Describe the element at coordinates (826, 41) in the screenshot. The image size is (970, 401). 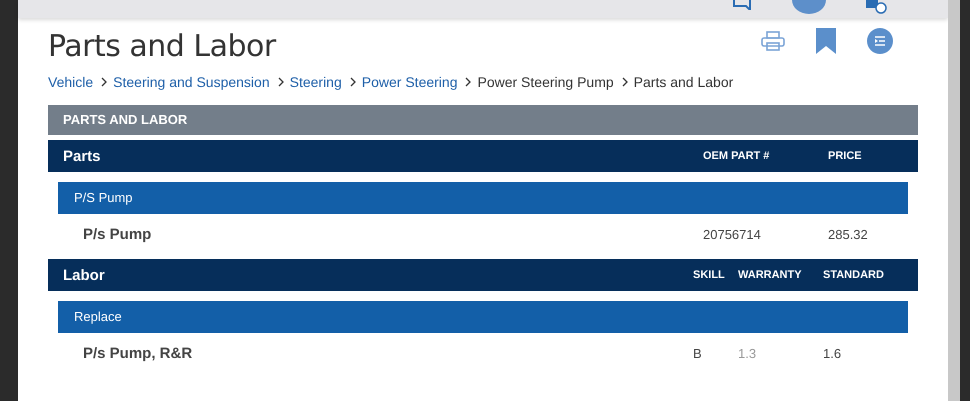
I see `bookmark-icon` at that location.